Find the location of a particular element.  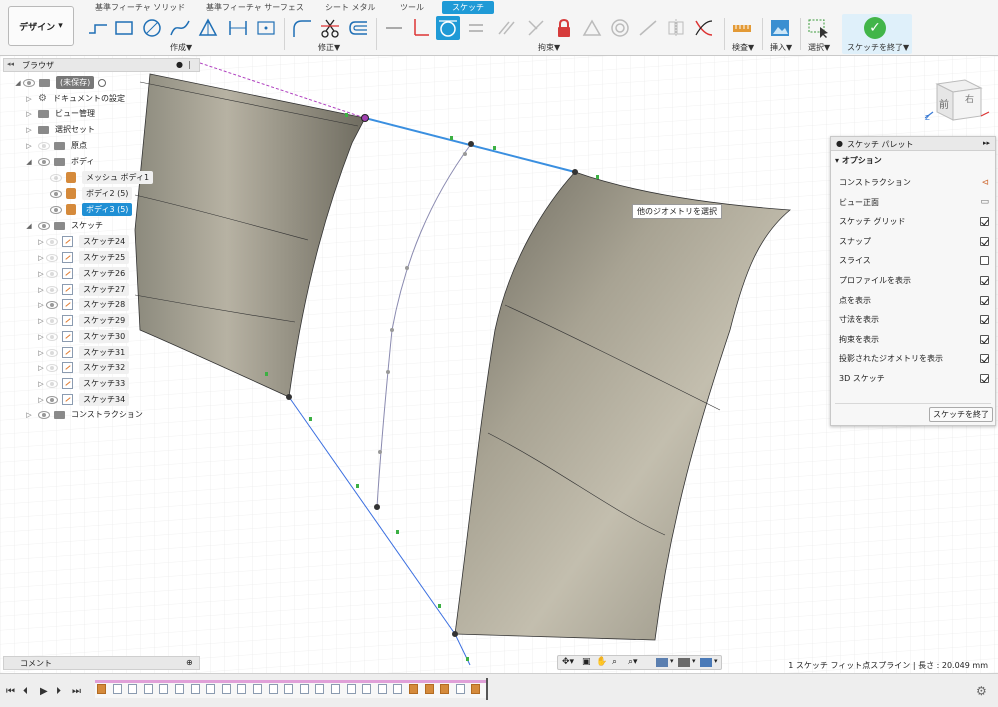

tree-item-document-settings: ▷ ⚙ ドキュメントの設定 is located at coordinates (74, 98).